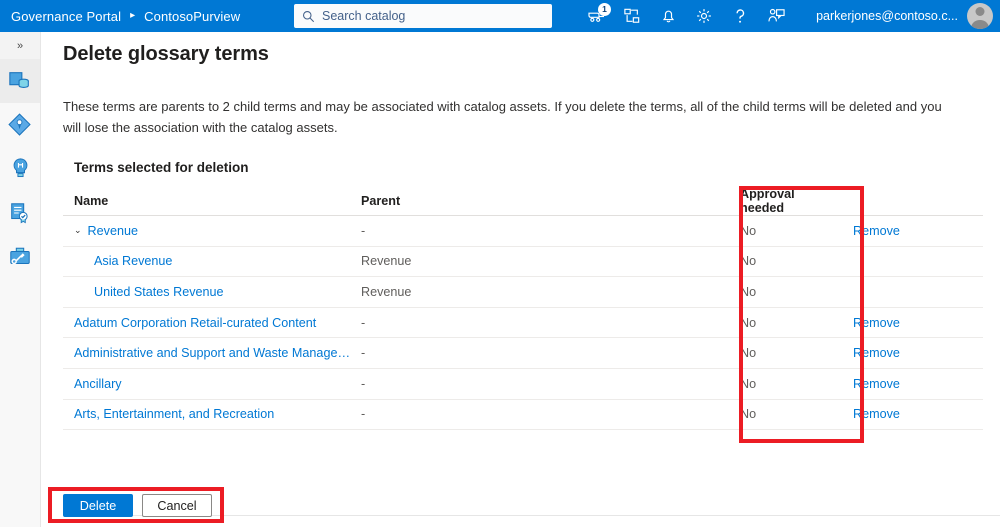 The height and width of the screenshot is (527, 1000). What do you see at coordinates (98, 384) in the screenshot?
I see `term-name-link: Ancillary` at bounding box center [98, 384].